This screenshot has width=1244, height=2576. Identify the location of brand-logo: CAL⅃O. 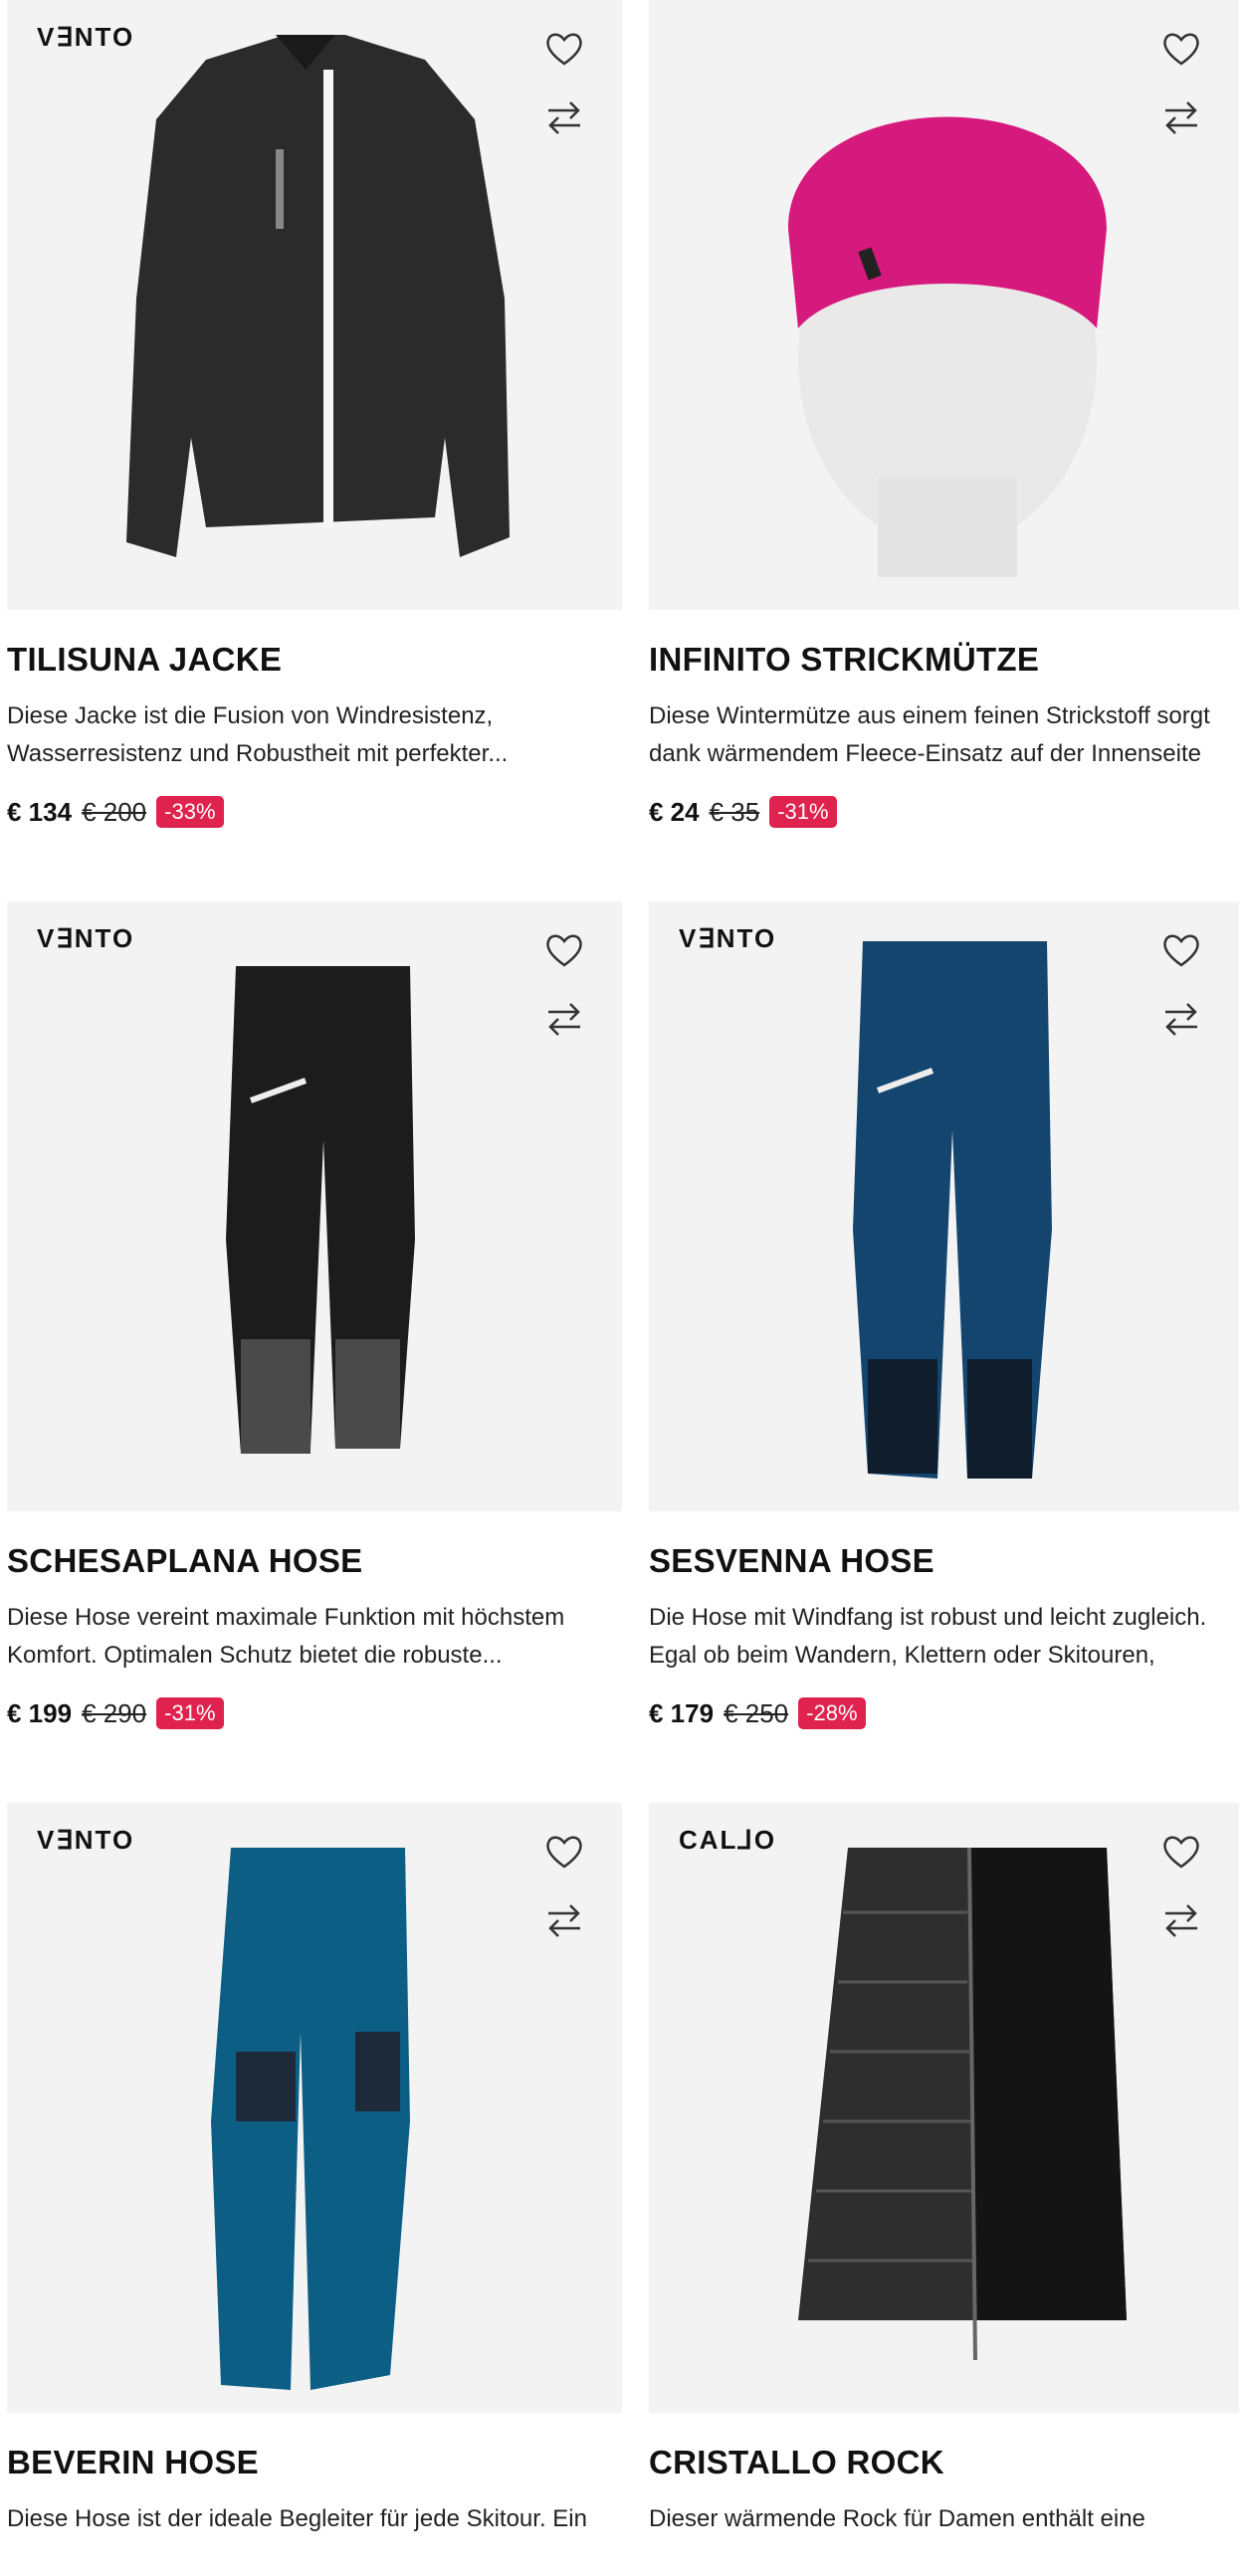
(728, 1840).